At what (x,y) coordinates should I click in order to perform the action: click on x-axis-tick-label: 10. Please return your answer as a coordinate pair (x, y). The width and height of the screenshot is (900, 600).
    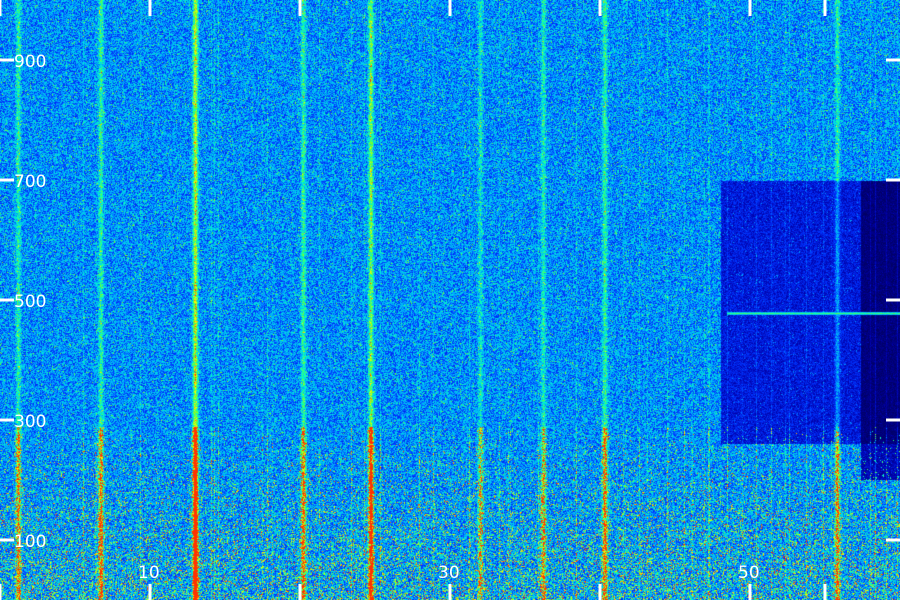
    Looking at the image, I should click on (149, 573).